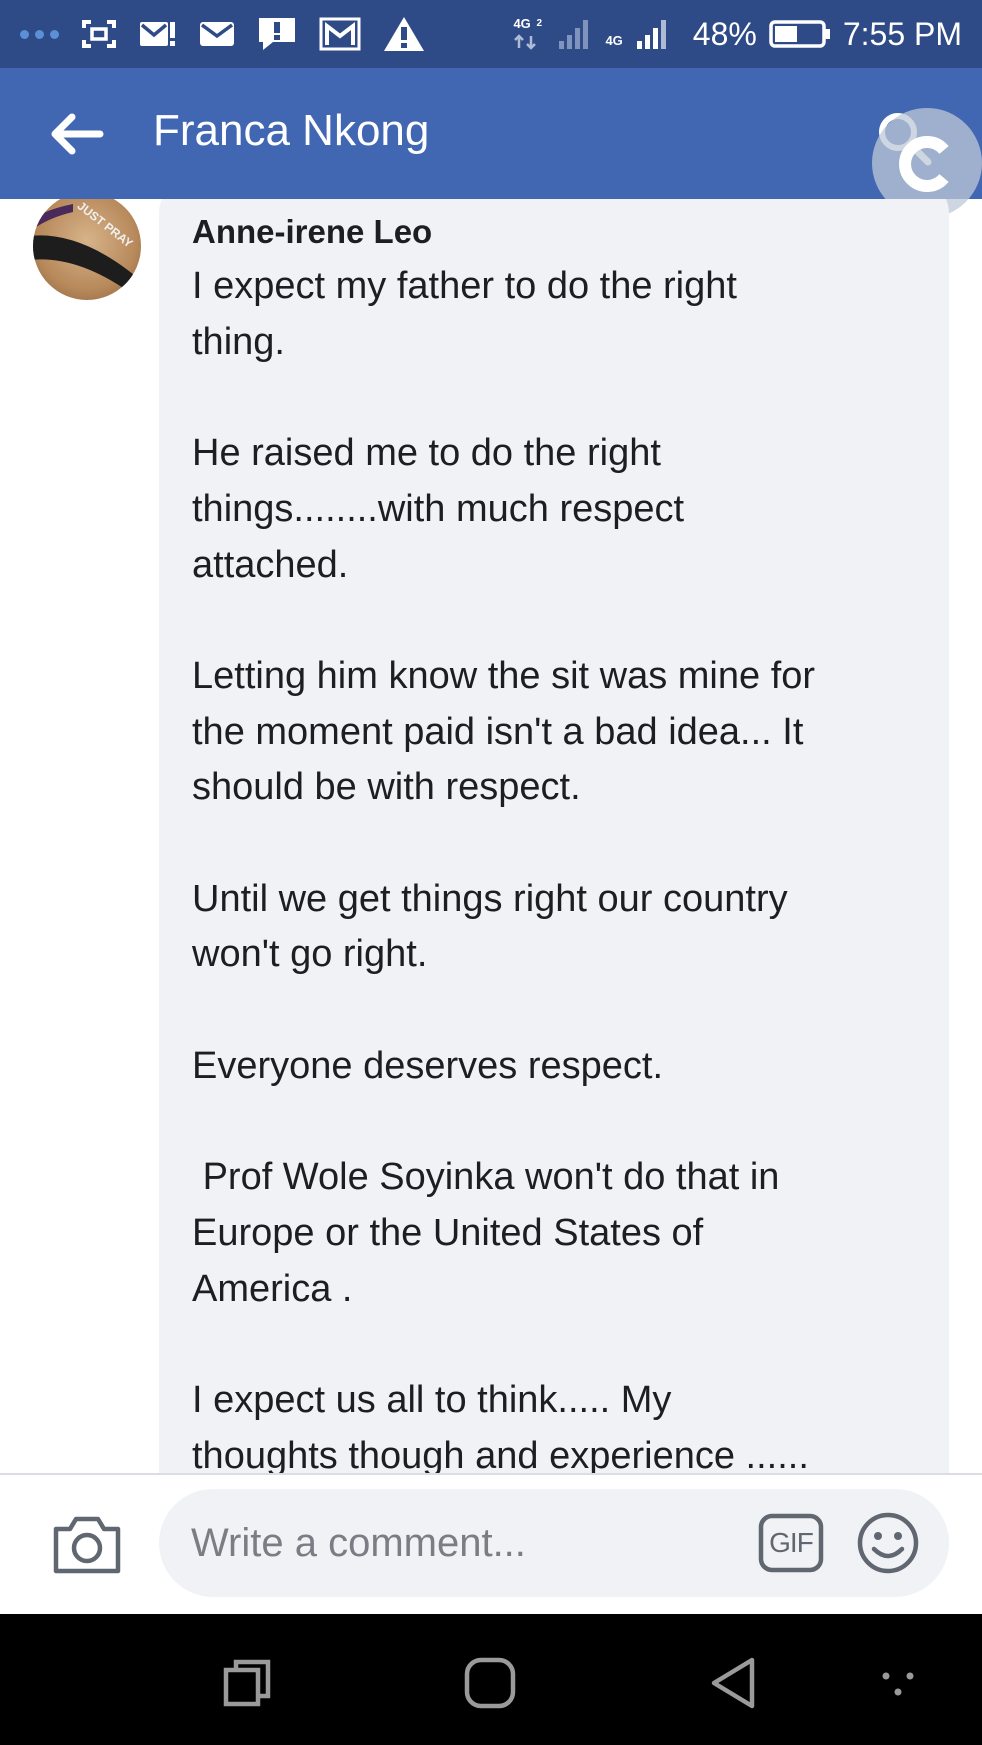 This screenshot has height=1745, width=982. I want to click on network-badge: 4G 2, so click(528, 34).